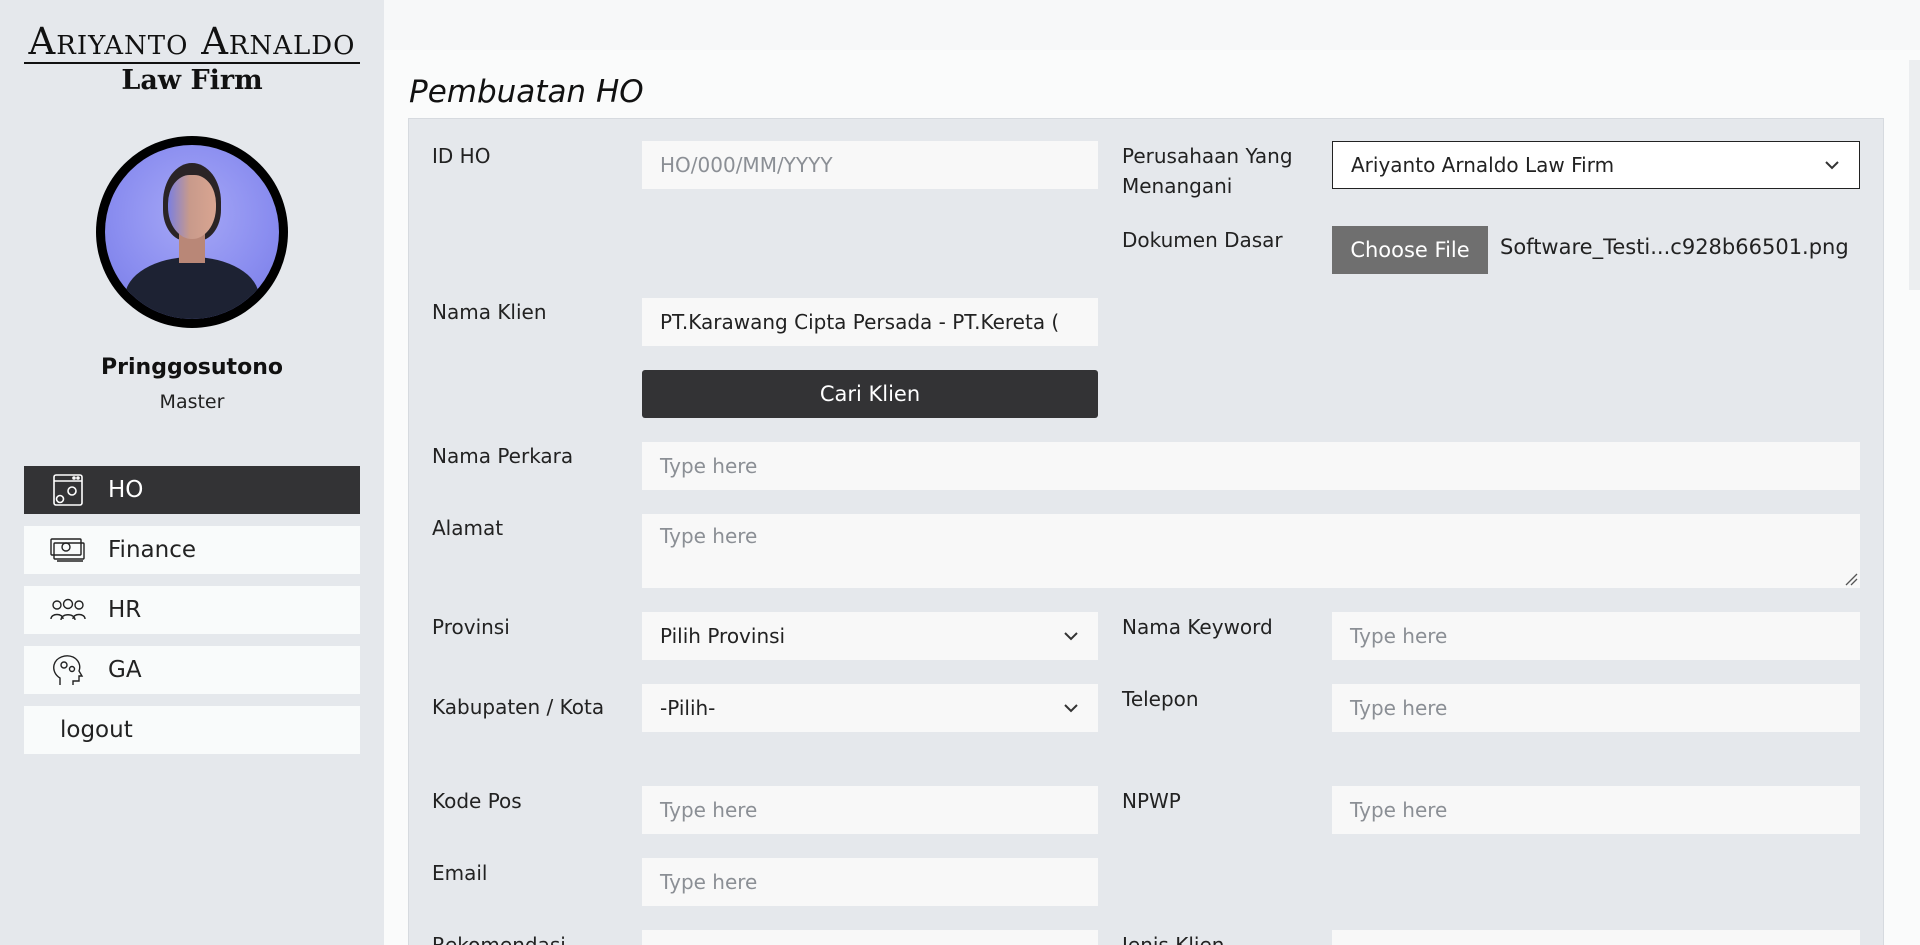  Describe the element at coordinates (461, 156) in the screenshot. I see `id-ho-label: ID HO` at that location.